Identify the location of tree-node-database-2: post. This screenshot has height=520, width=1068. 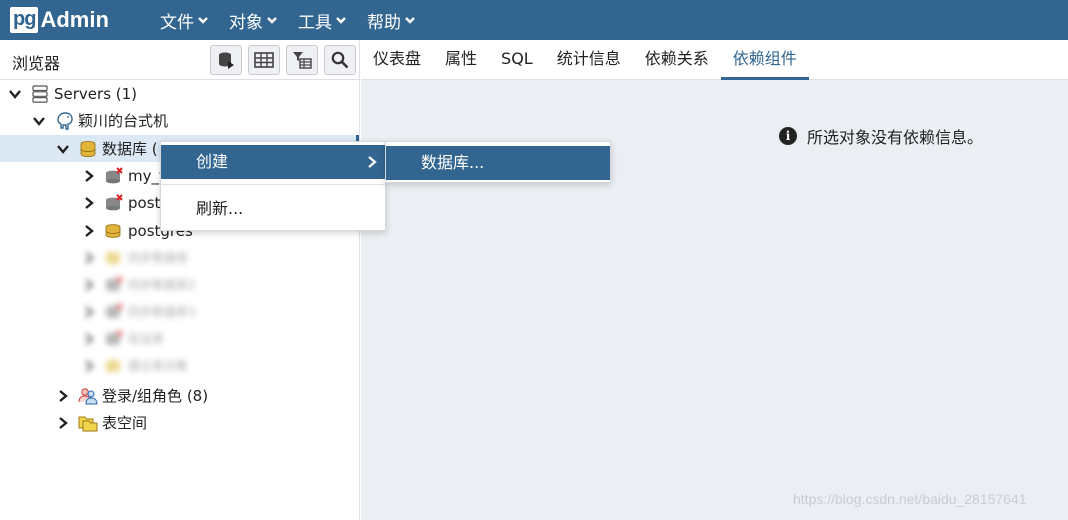
(121, 202).